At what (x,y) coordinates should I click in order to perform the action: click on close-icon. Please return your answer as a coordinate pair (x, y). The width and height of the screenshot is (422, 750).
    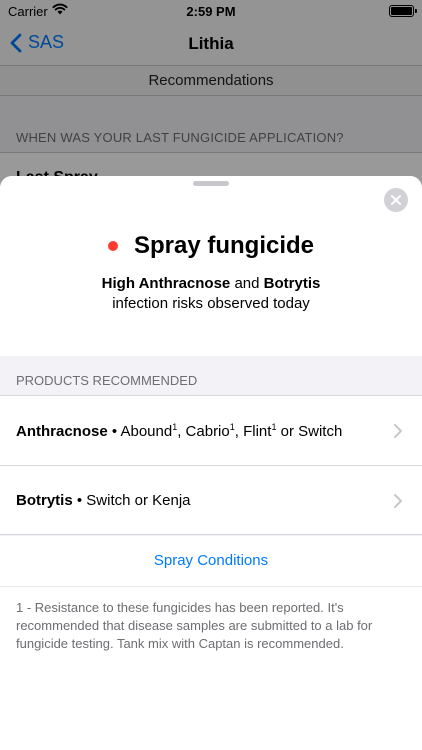
    Looking at the image, I should click on (396, 200).